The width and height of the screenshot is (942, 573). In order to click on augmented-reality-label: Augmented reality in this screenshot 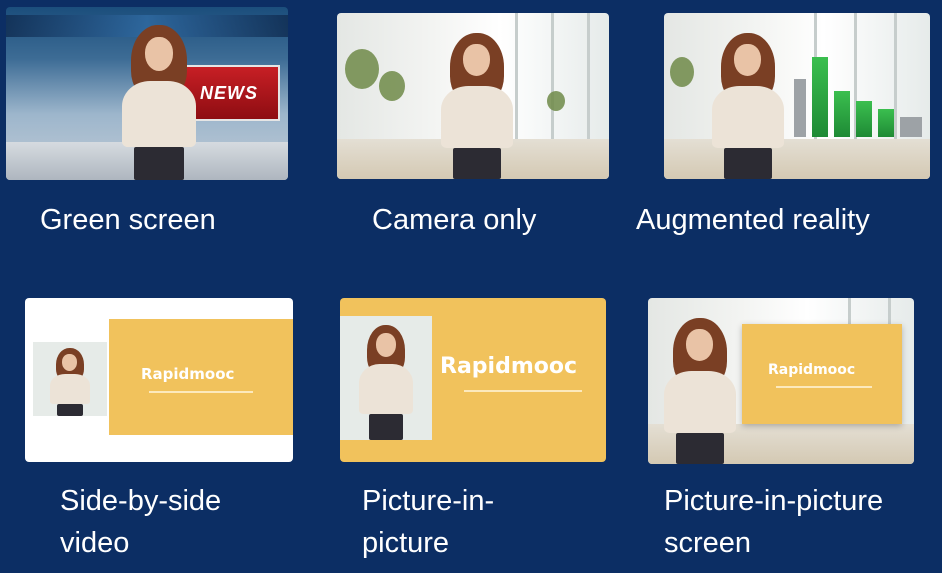, I will do `click(753, 220)`.